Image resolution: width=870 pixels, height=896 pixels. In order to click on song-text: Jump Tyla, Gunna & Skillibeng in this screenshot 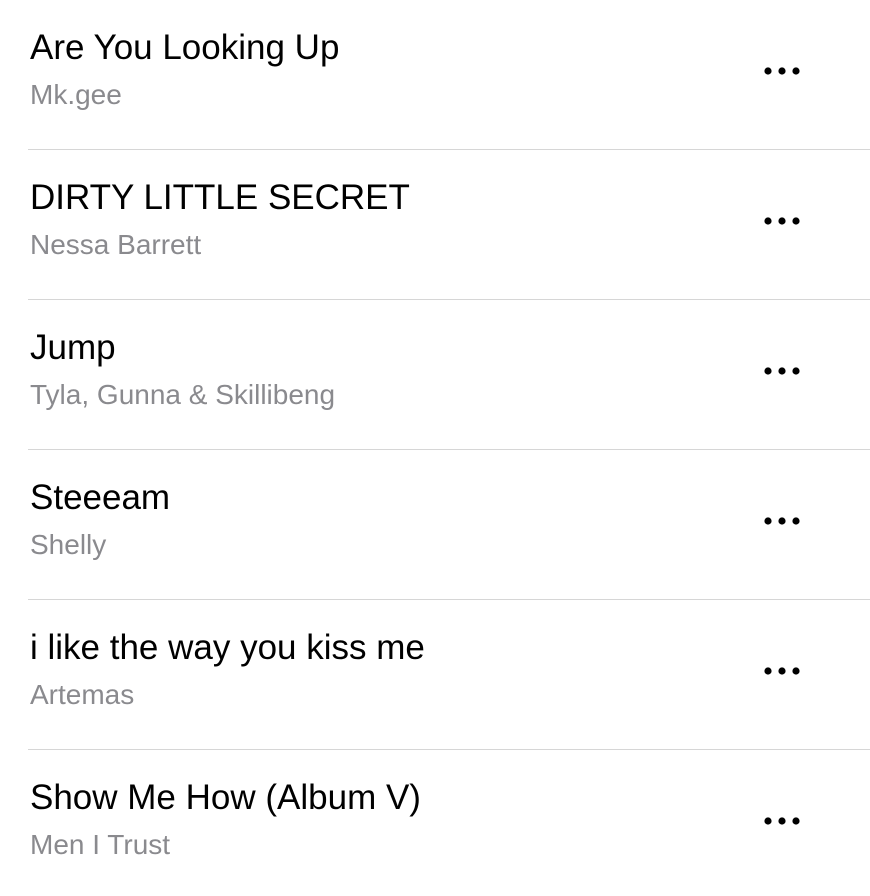, I will do `click(390, 370)`.